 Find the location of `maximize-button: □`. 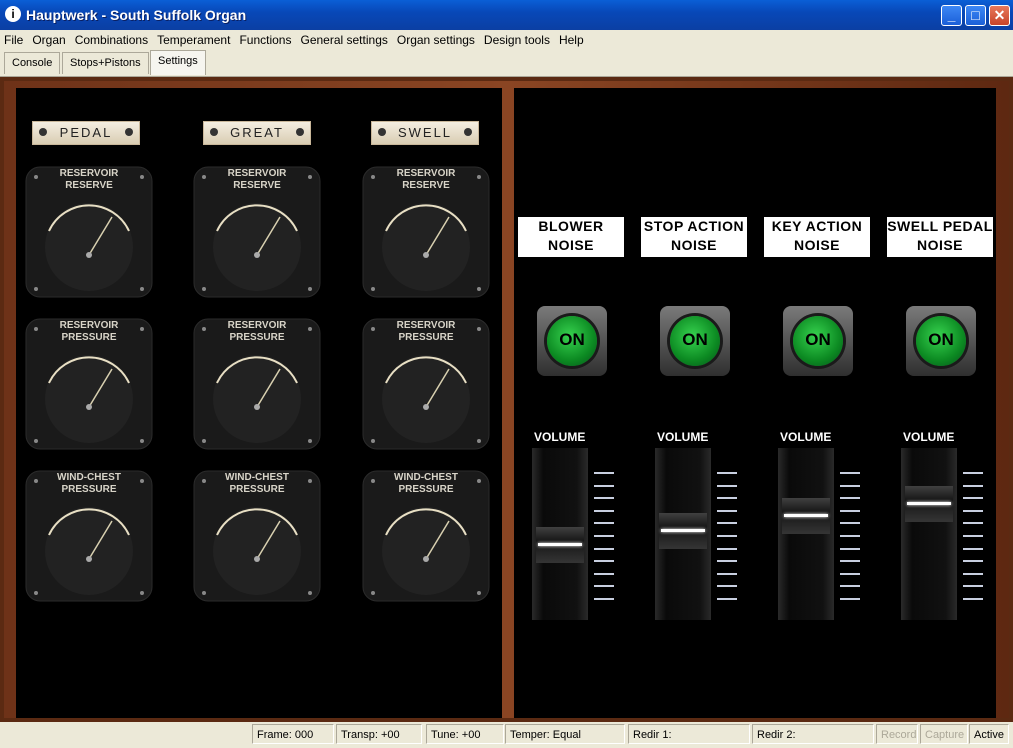

maximize-button: □ is located at coordinates (975, 15).